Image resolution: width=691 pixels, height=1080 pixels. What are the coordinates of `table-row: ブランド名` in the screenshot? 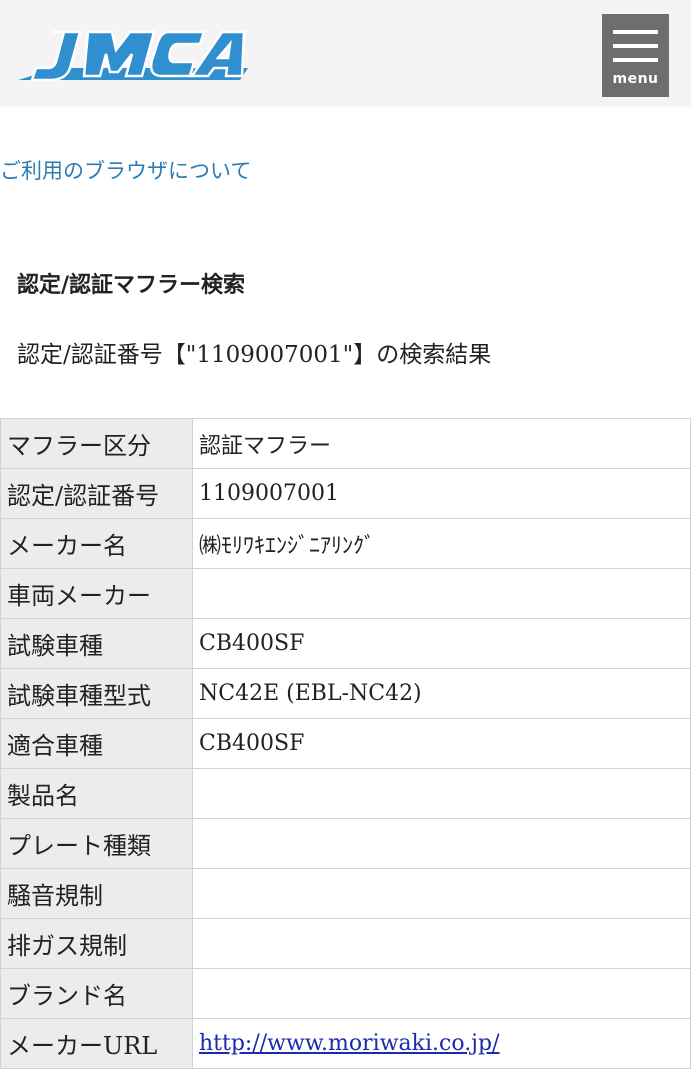 It's located at (345, 993).